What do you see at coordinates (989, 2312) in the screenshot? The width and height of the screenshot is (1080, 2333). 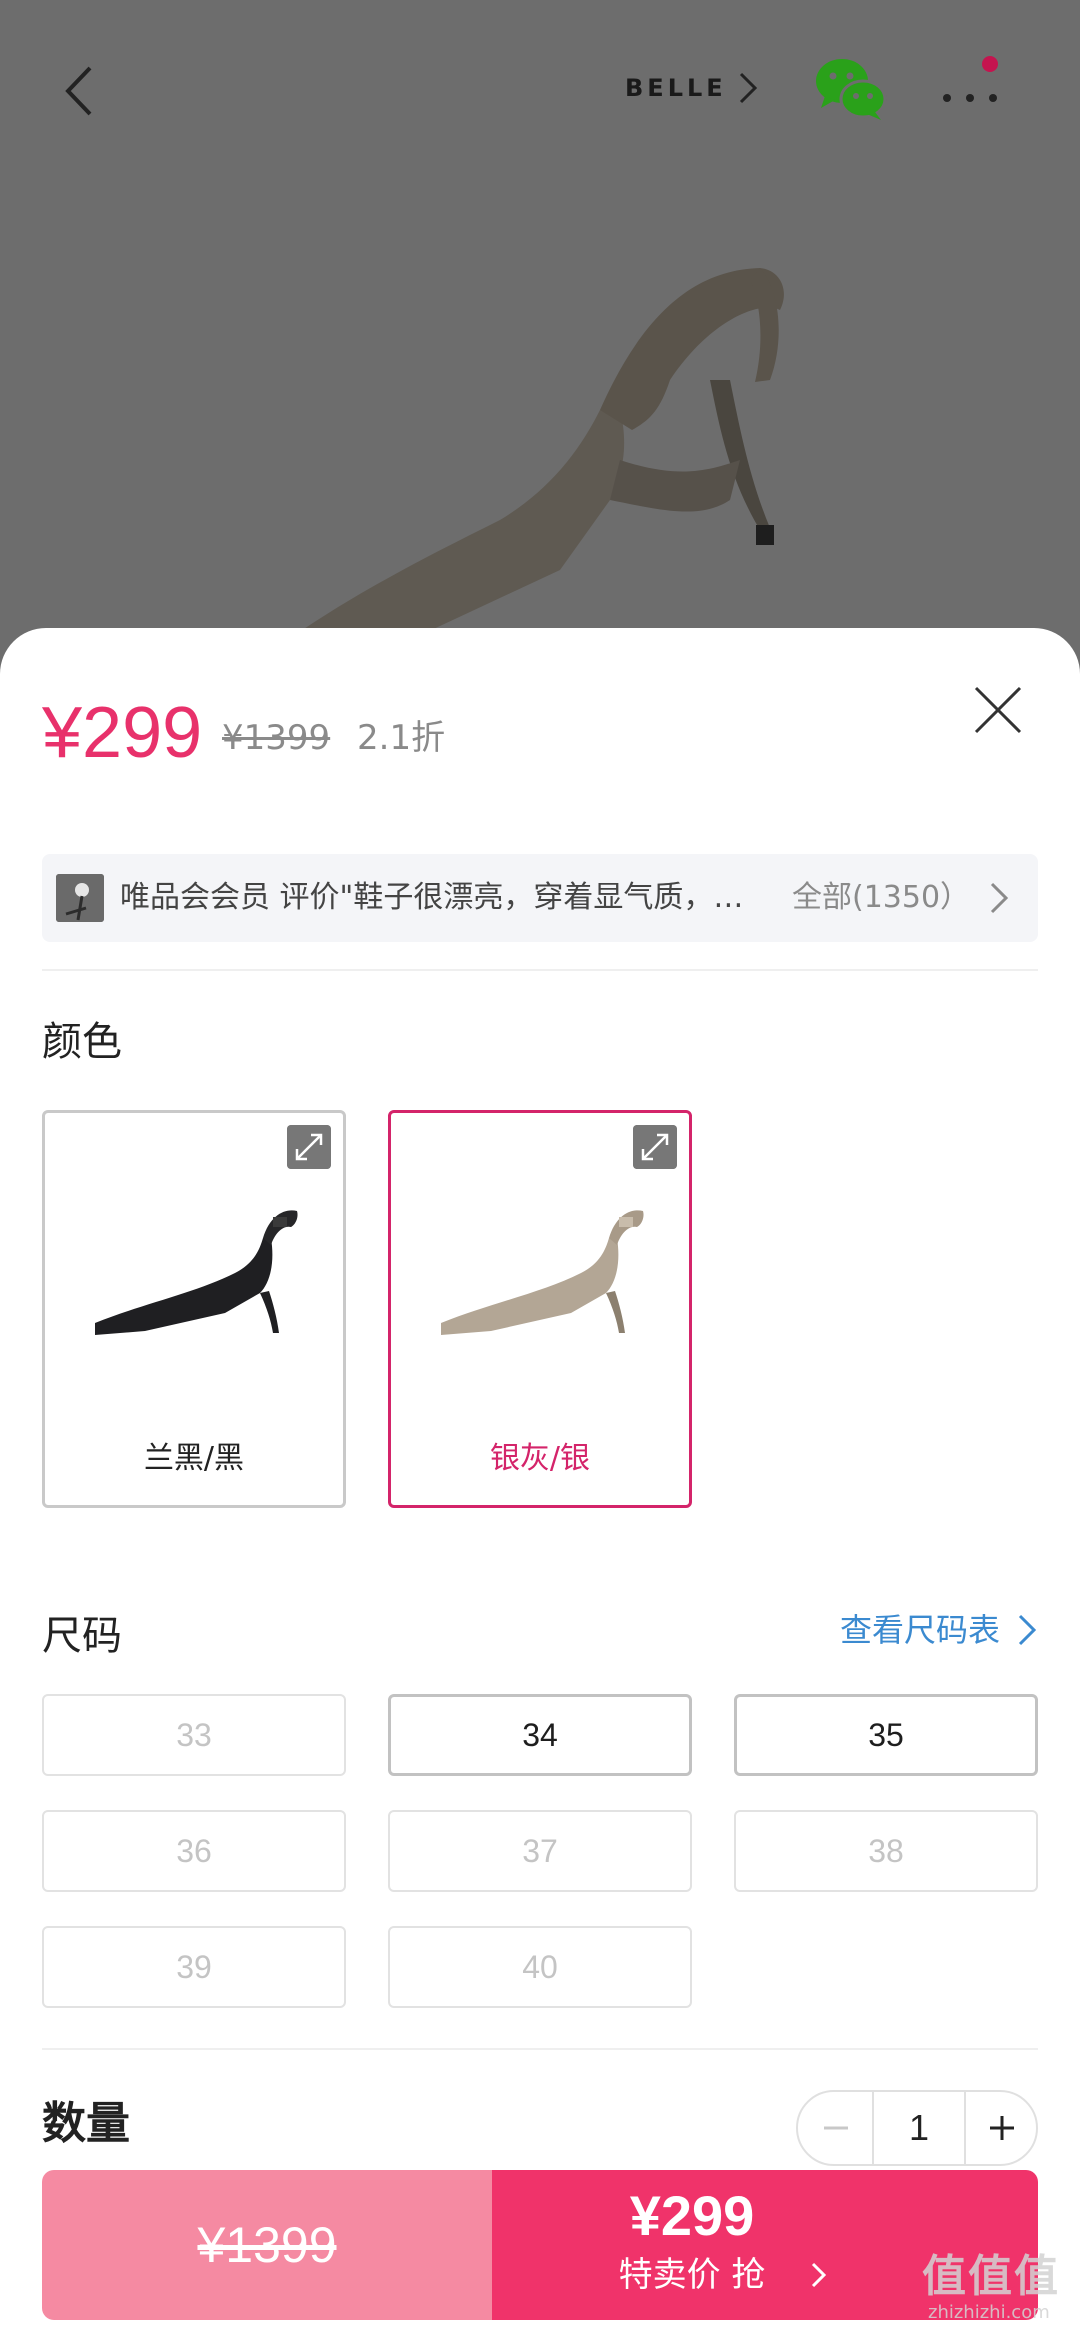 I see `watermark-url: zhizhizhi.com` at bounding box center [989, 2312].